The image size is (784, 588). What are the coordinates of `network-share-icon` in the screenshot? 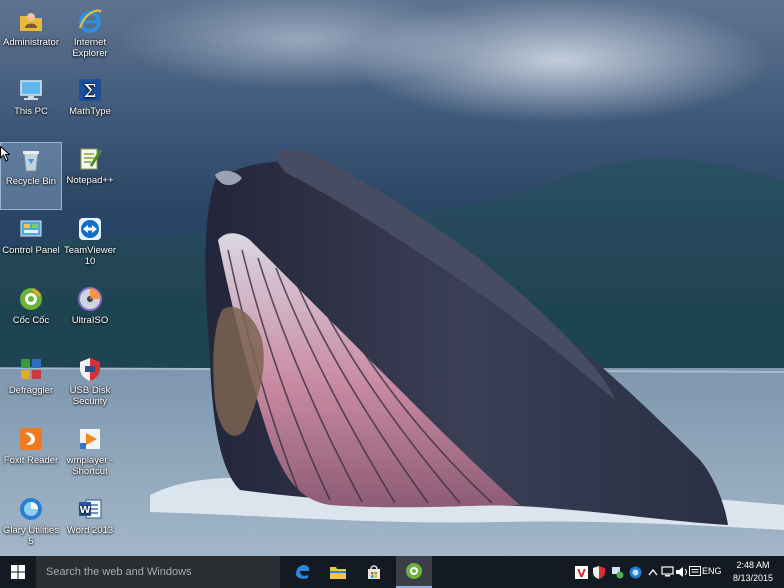 It's located at (617, 572).